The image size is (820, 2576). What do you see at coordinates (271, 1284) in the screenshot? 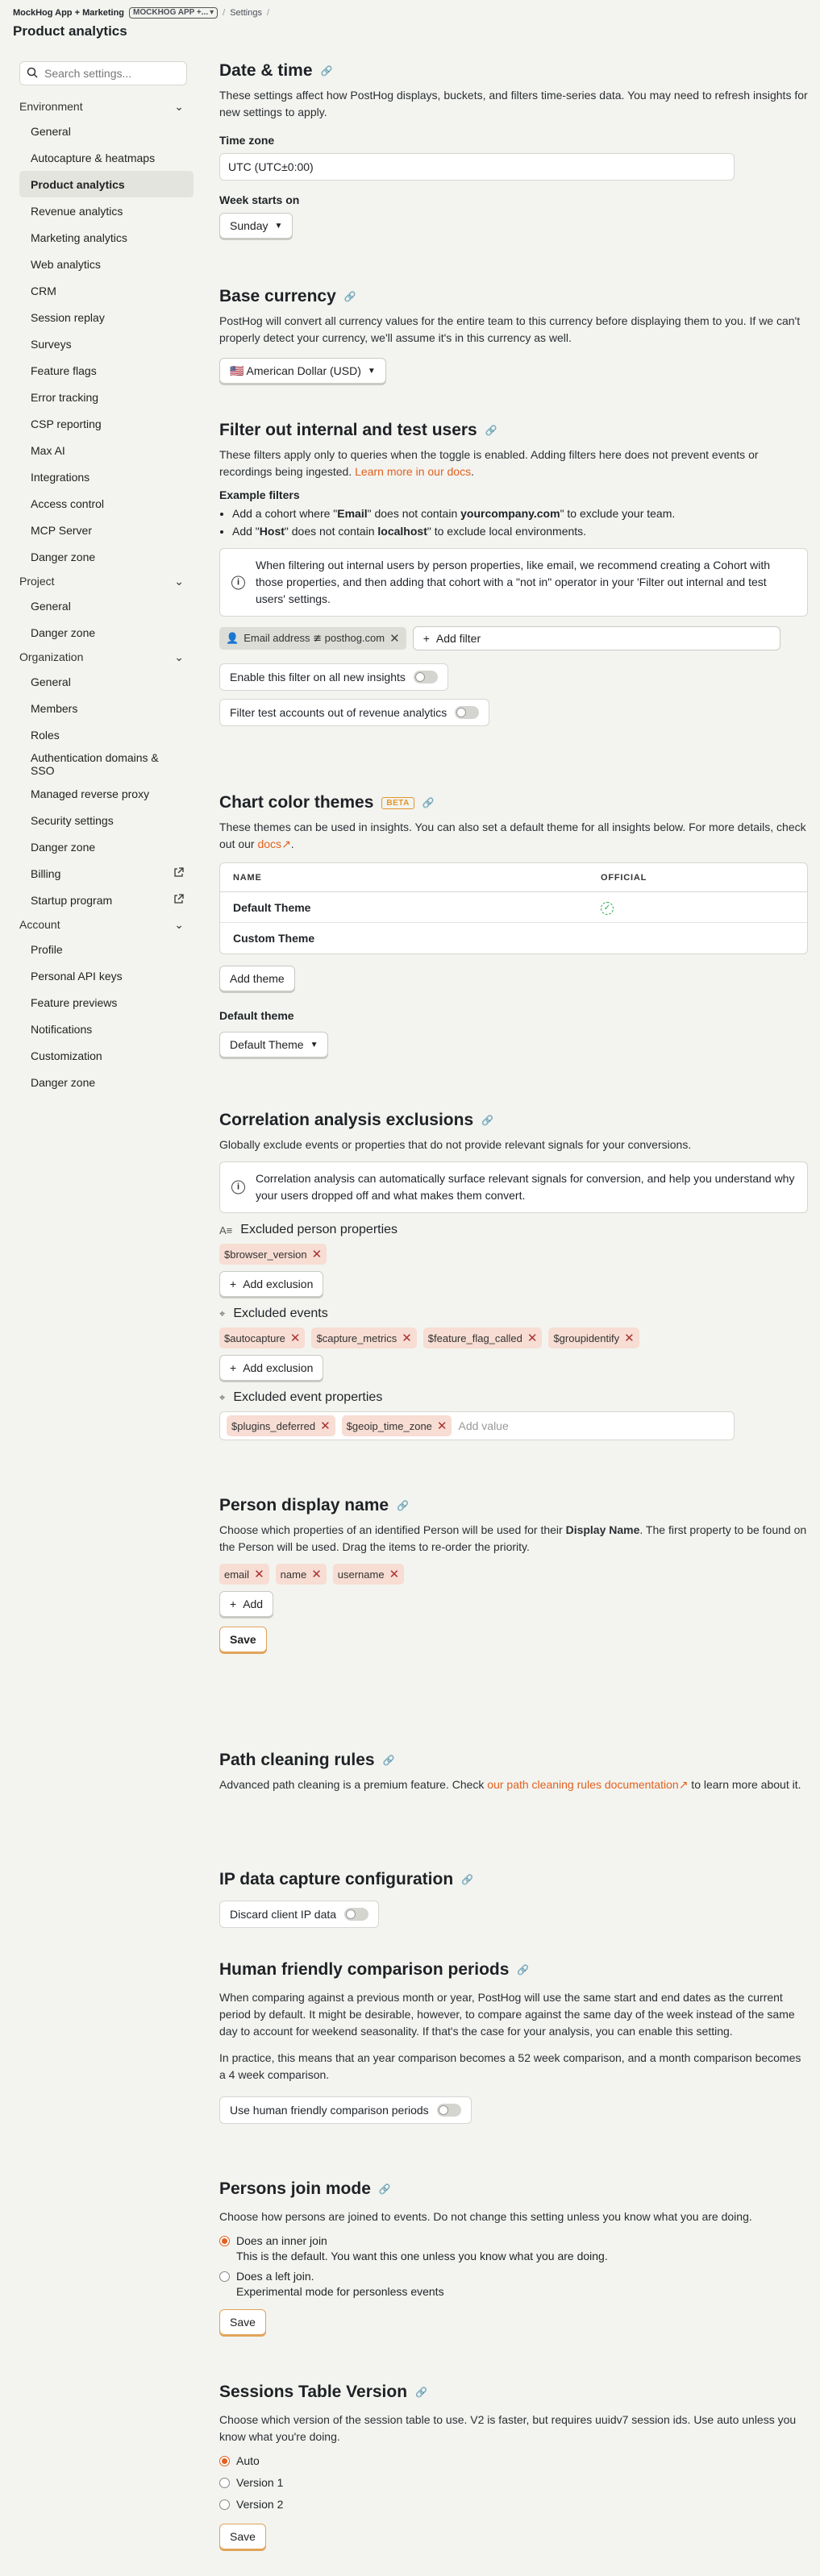
I see `add-person-exclusion-button: + Add exclusion` at bounding box center [271, 1284].